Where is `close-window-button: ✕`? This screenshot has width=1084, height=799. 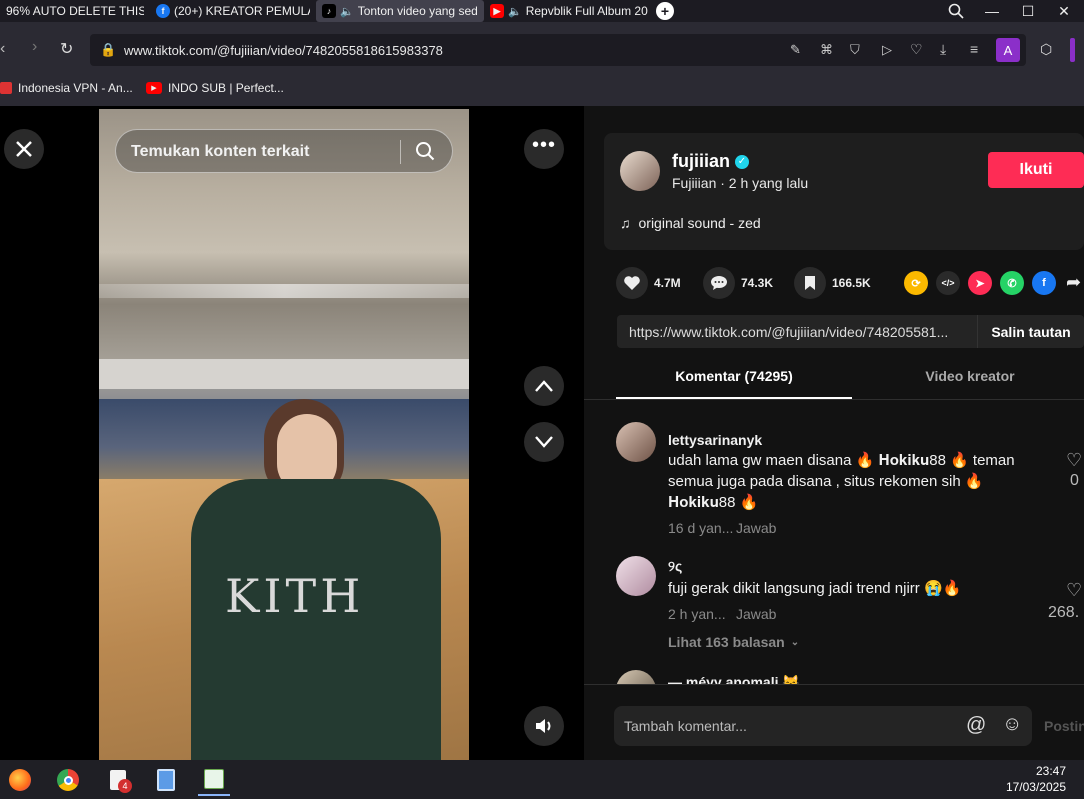
close-window-button: ✕ is located at coordinates (1064, 11).